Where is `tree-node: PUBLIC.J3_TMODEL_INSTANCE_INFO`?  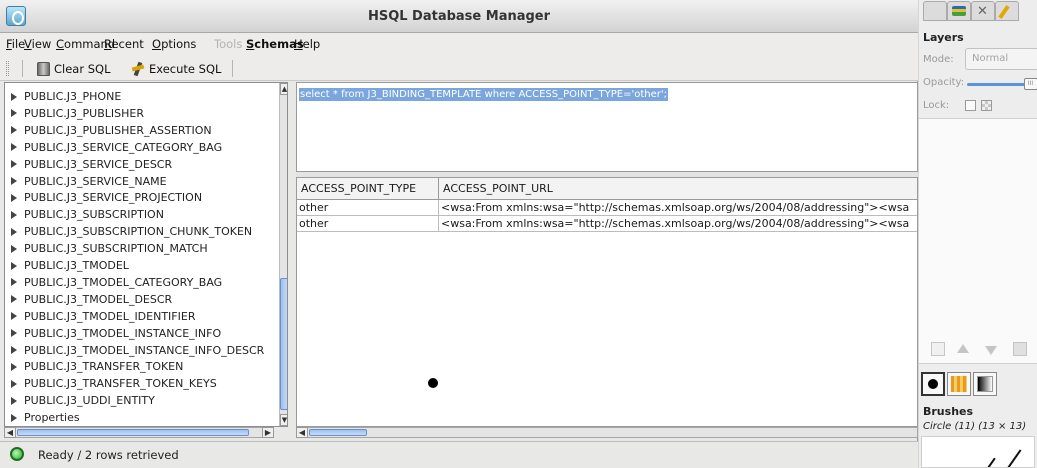 tree-node: PUBLIC.J3_TMODEL_INSTANCE_INFO is located at coordinates (114, 333).